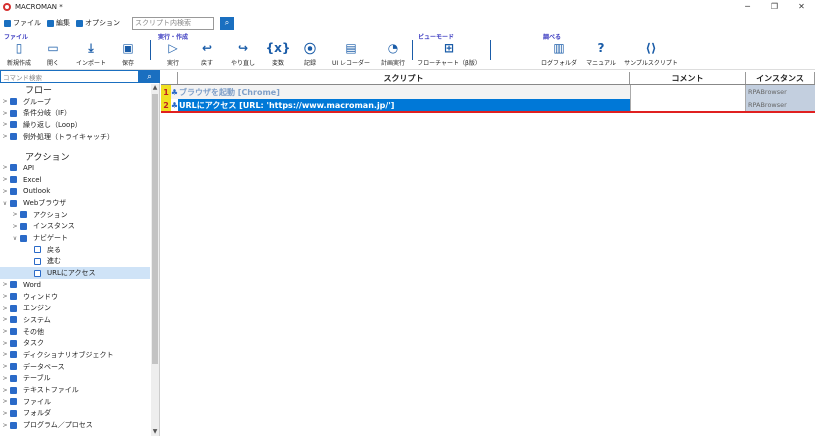 The image size is (815, 436). What do you see at coordinates (242, 63) in the screenshot?
I see `redo-button-label: やり直し` at bounding box center [242, 63].